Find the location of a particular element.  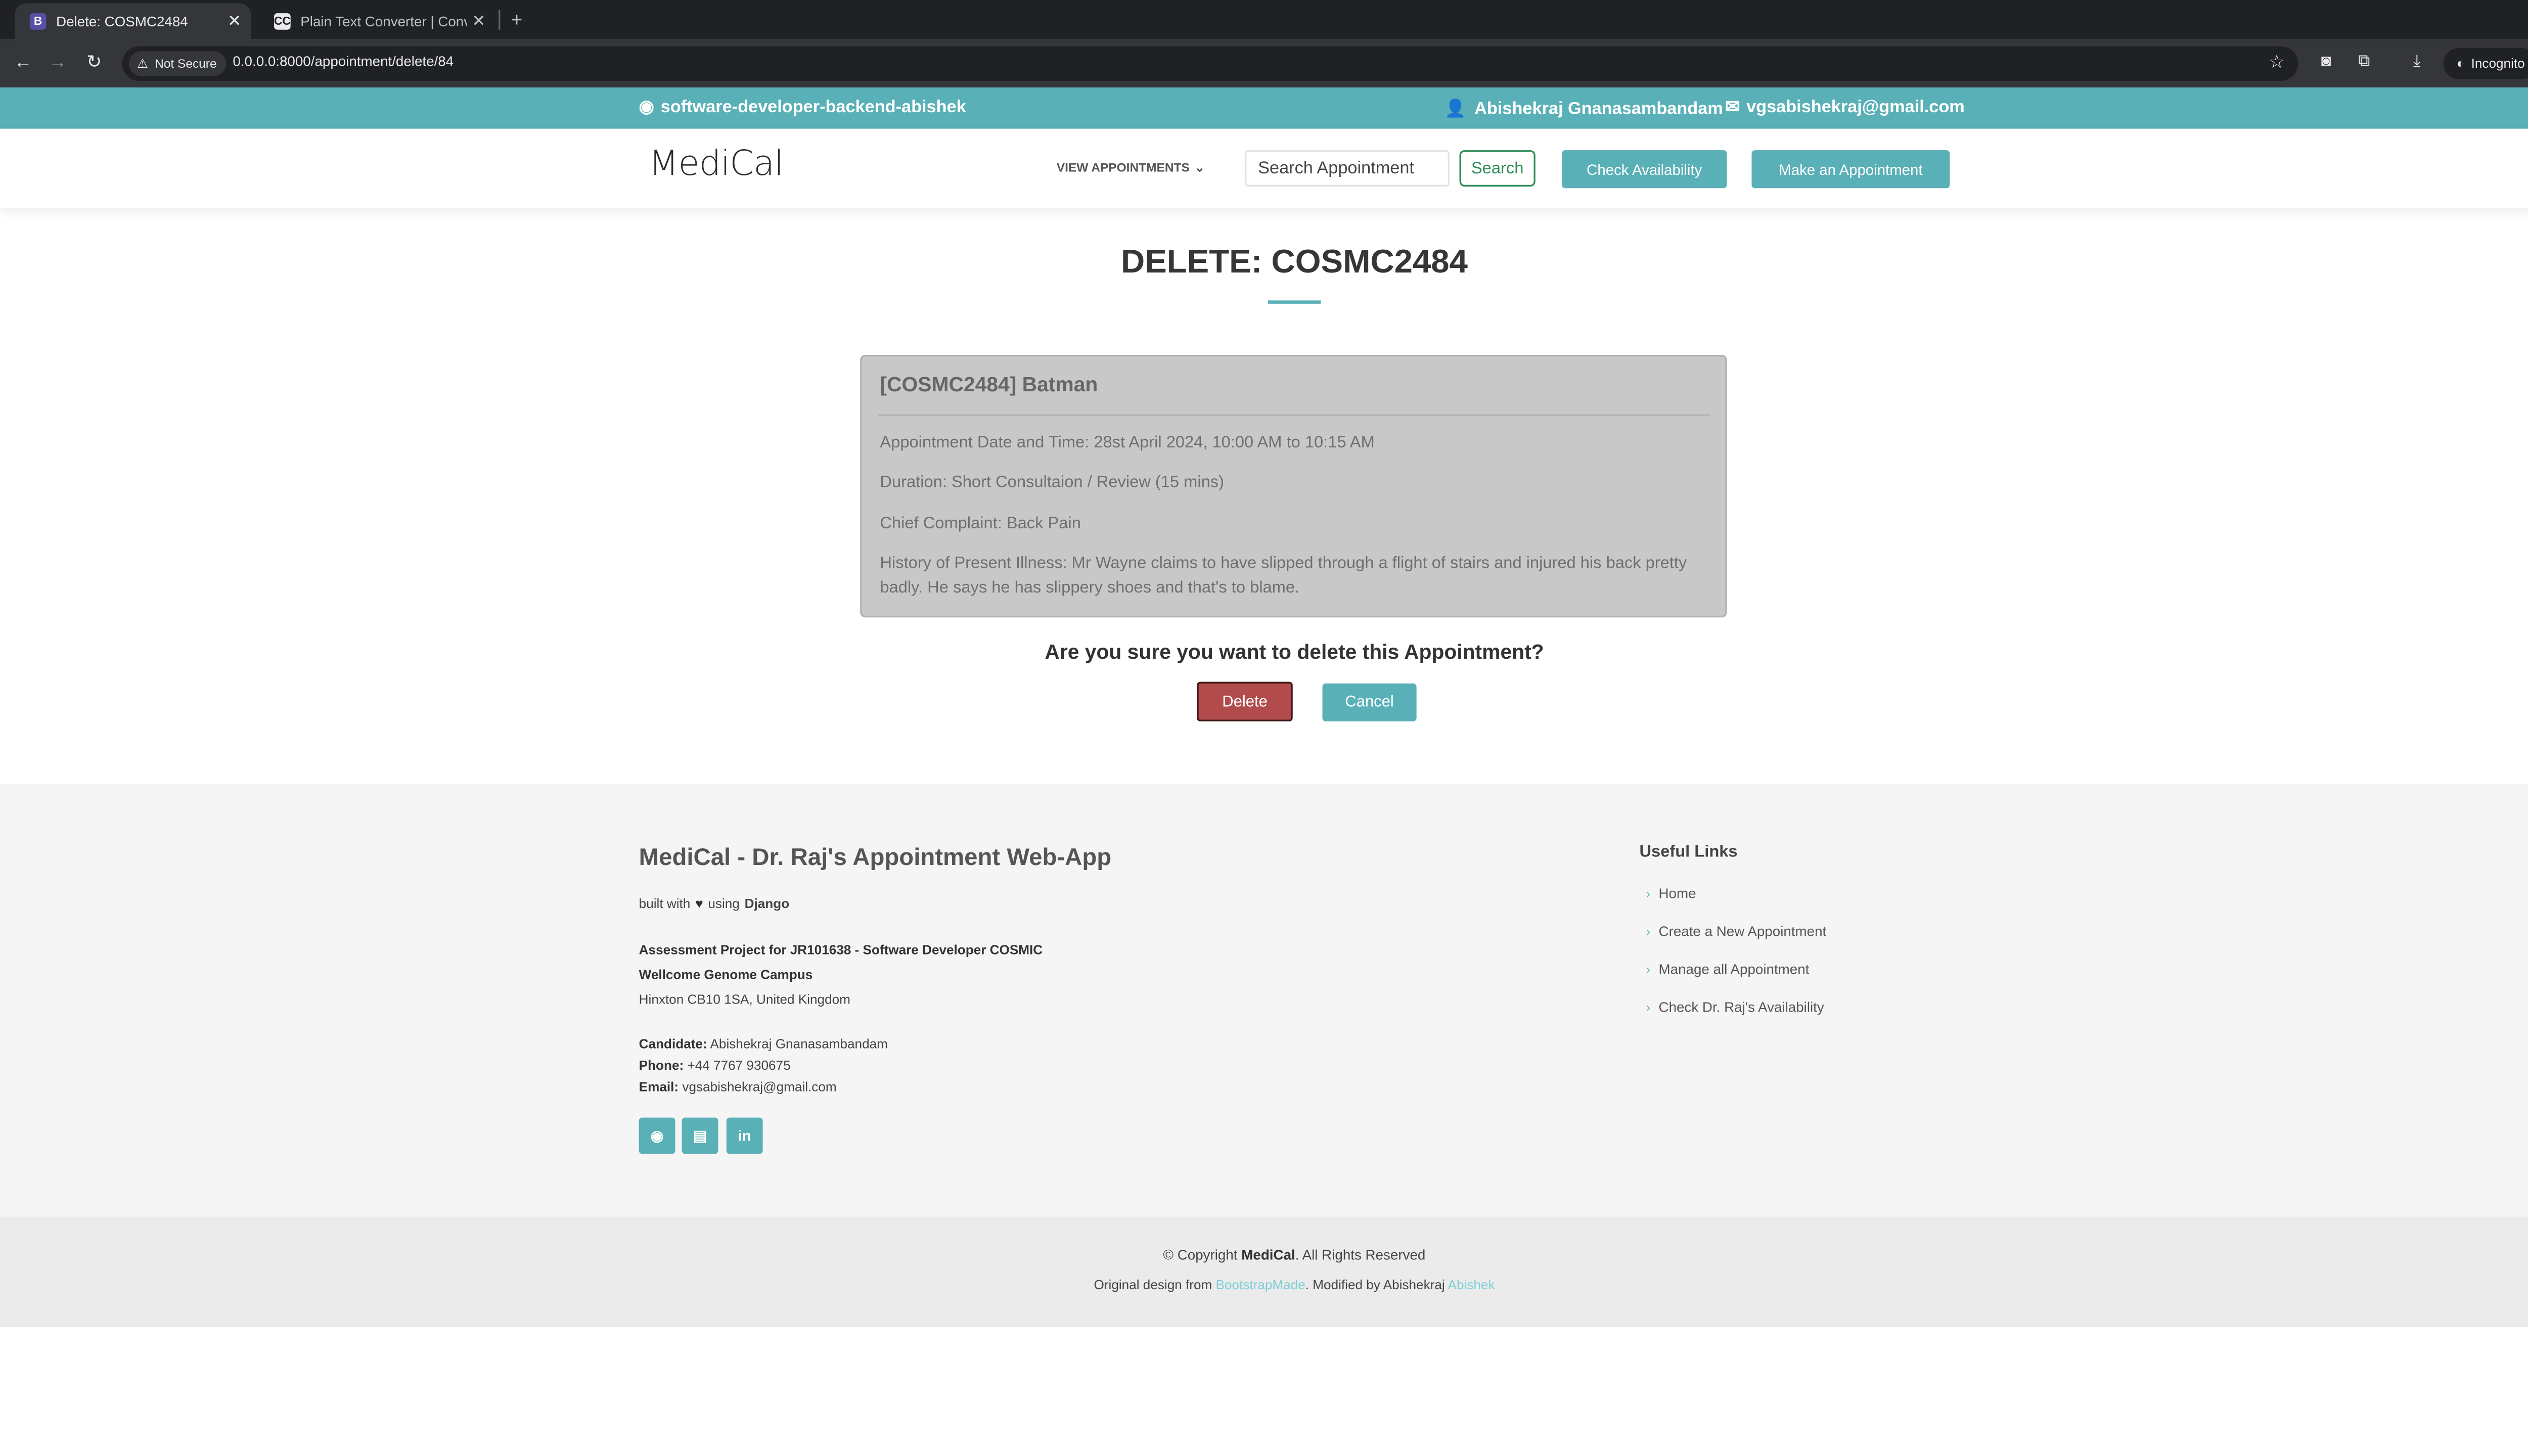

tab-title: Plain Text Converter | Conve is located at coordinates (384, 21).